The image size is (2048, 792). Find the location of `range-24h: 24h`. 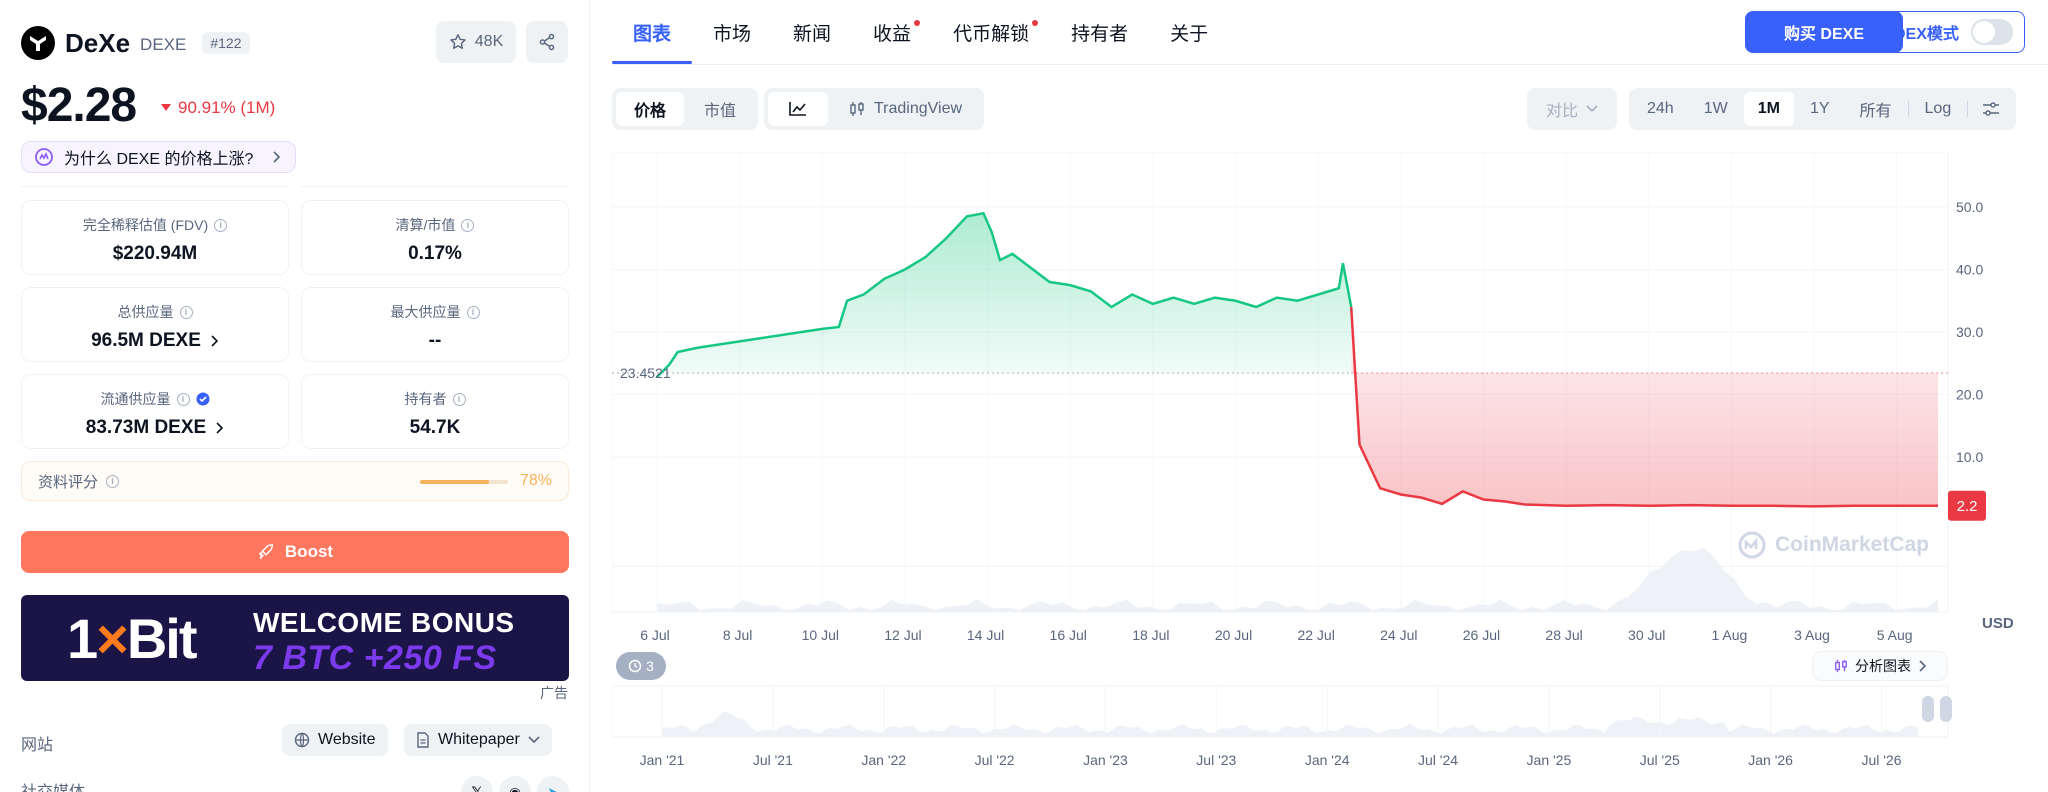

range-24h: 24h is located at coordinates (1660, 109).